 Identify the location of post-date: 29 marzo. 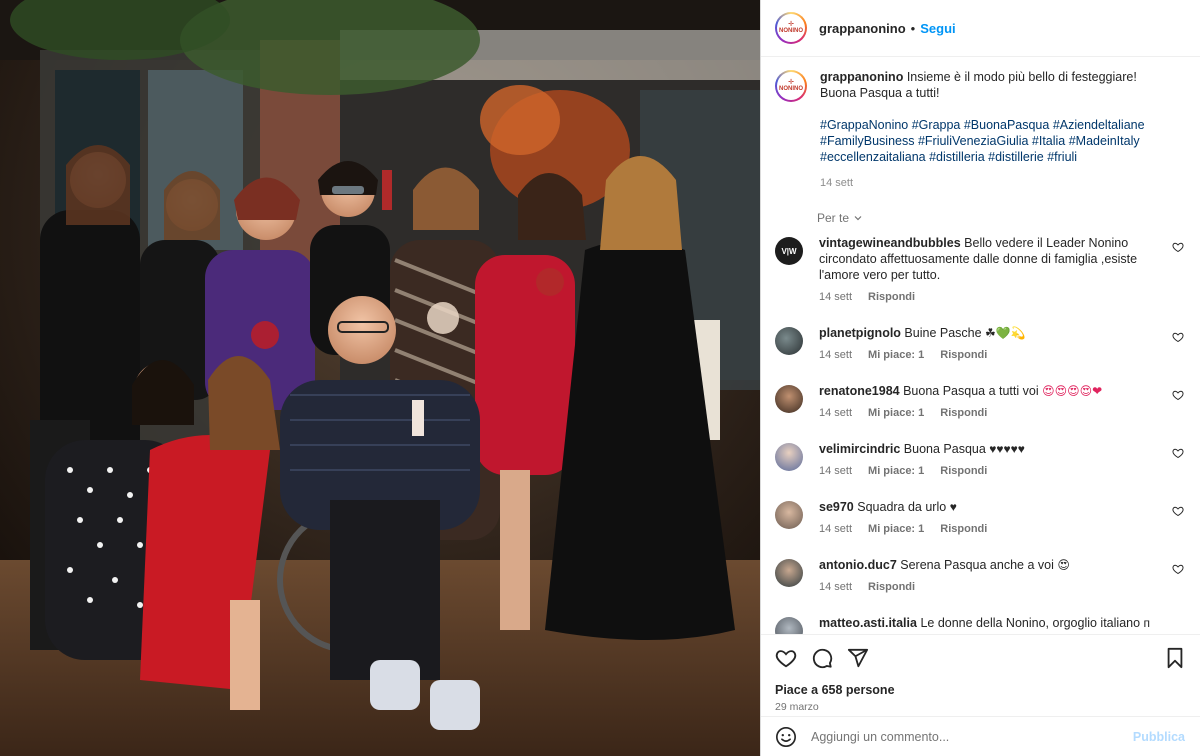
(980, 707).